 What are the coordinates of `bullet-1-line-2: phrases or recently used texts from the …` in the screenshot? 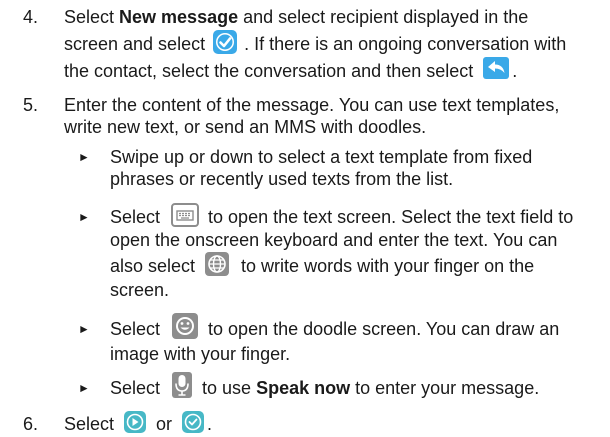 It's located at (282, 179).